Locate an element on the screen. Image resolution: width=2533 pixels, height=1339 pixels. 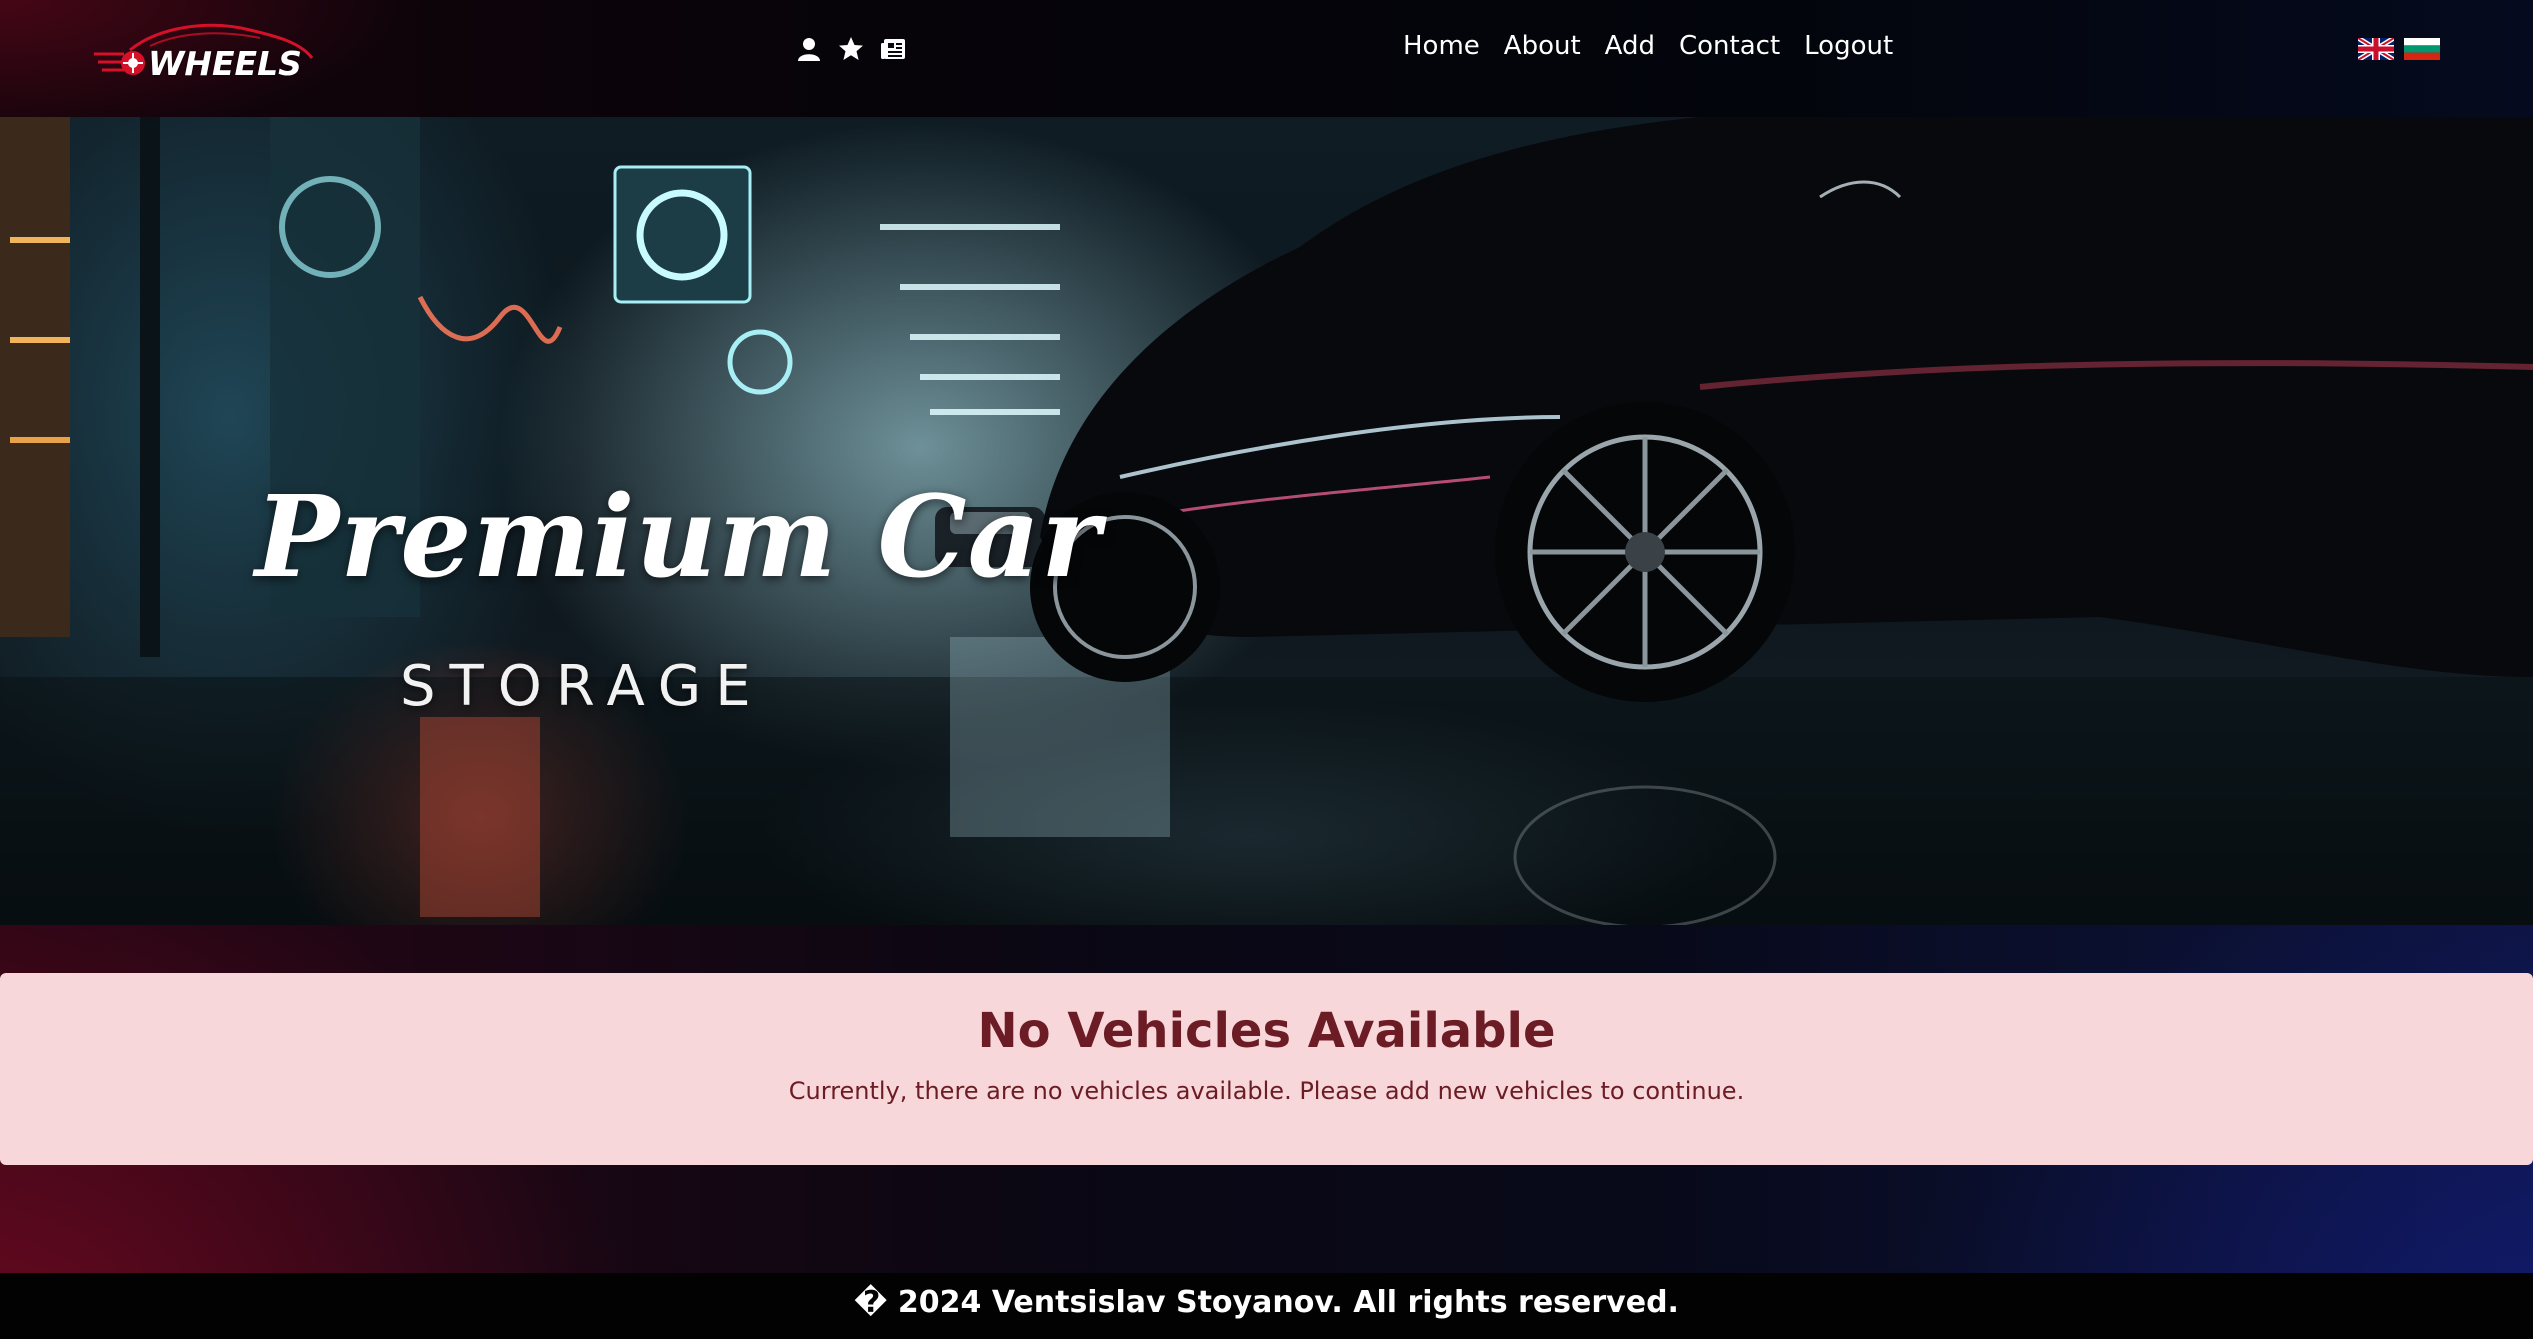
nav-logout-link: Logout is located at coordinates (1848, 46).